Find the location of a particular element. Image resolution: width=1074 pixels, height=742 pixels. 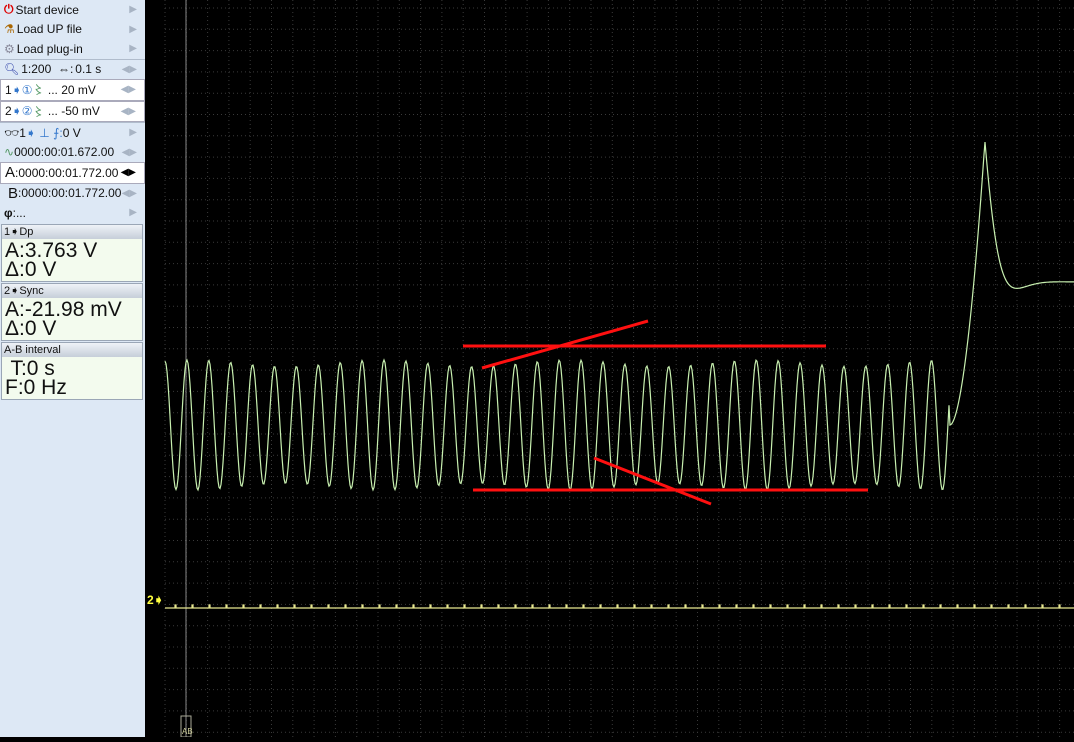

plugin-icon: ⚙ is located at coordinates (9, 48).